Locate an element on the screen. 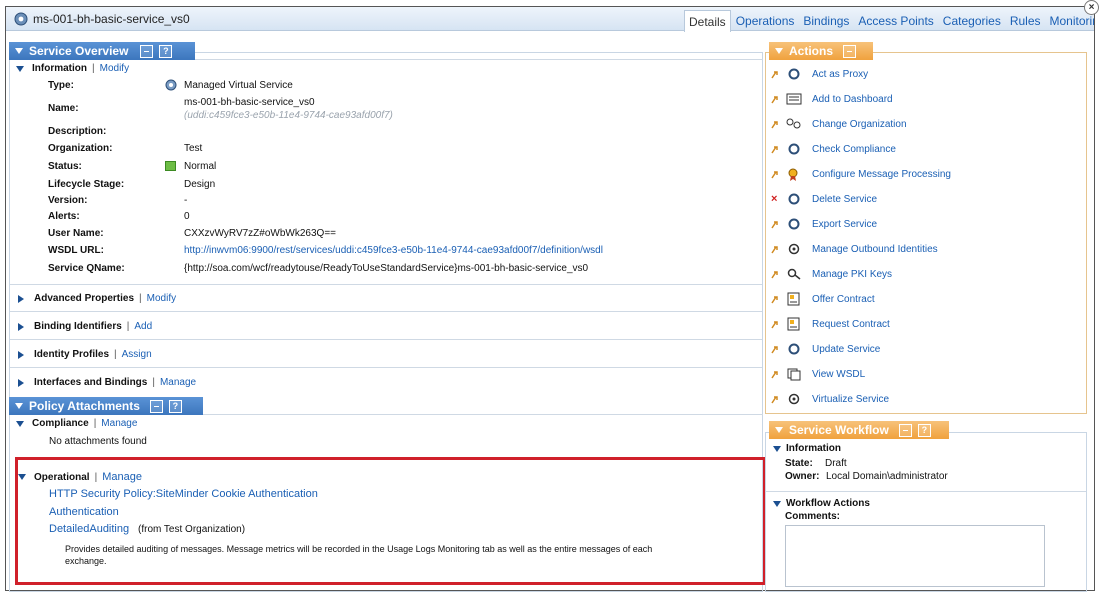 The height and width of the screenshot is (595, 1100). action-label: Export Service is located at coordinates (845, 224).